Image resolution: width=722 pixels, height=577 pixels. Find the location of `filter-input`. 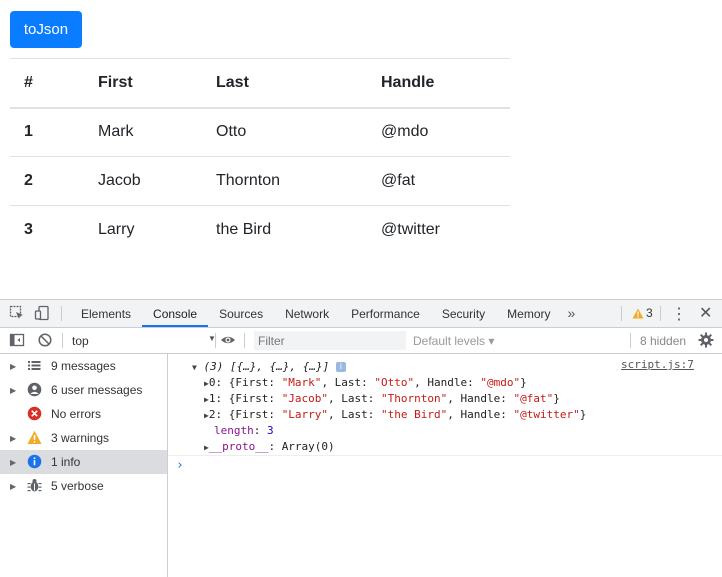

filter-input is located at coordinates (330, 340).